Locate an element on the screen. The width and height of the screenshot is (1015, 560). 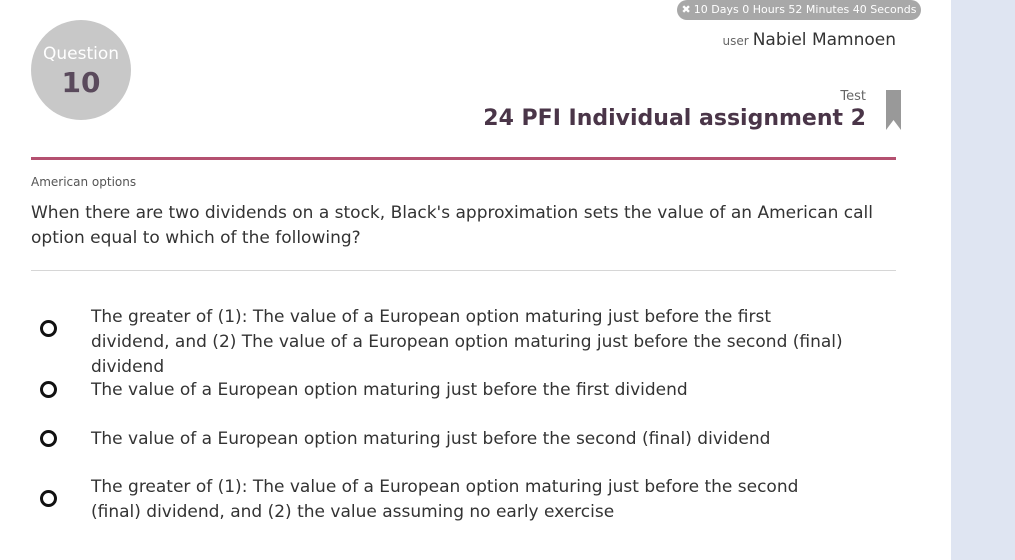
close-icon: ✖ is located at coordinates (686, 9).